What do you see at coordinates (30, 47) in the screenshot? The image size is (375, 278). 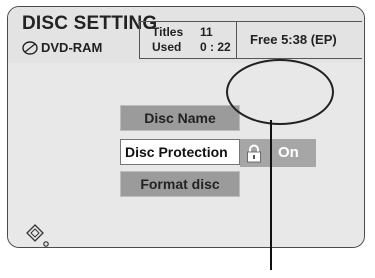 I see `disc-icon` at bounding box center [30, 47].